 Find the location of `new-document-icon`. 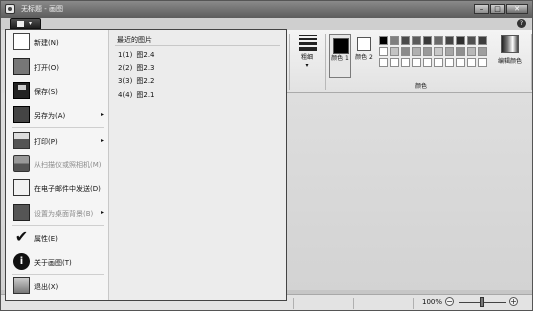

new-document-icon is located at coordinates (21, 41).